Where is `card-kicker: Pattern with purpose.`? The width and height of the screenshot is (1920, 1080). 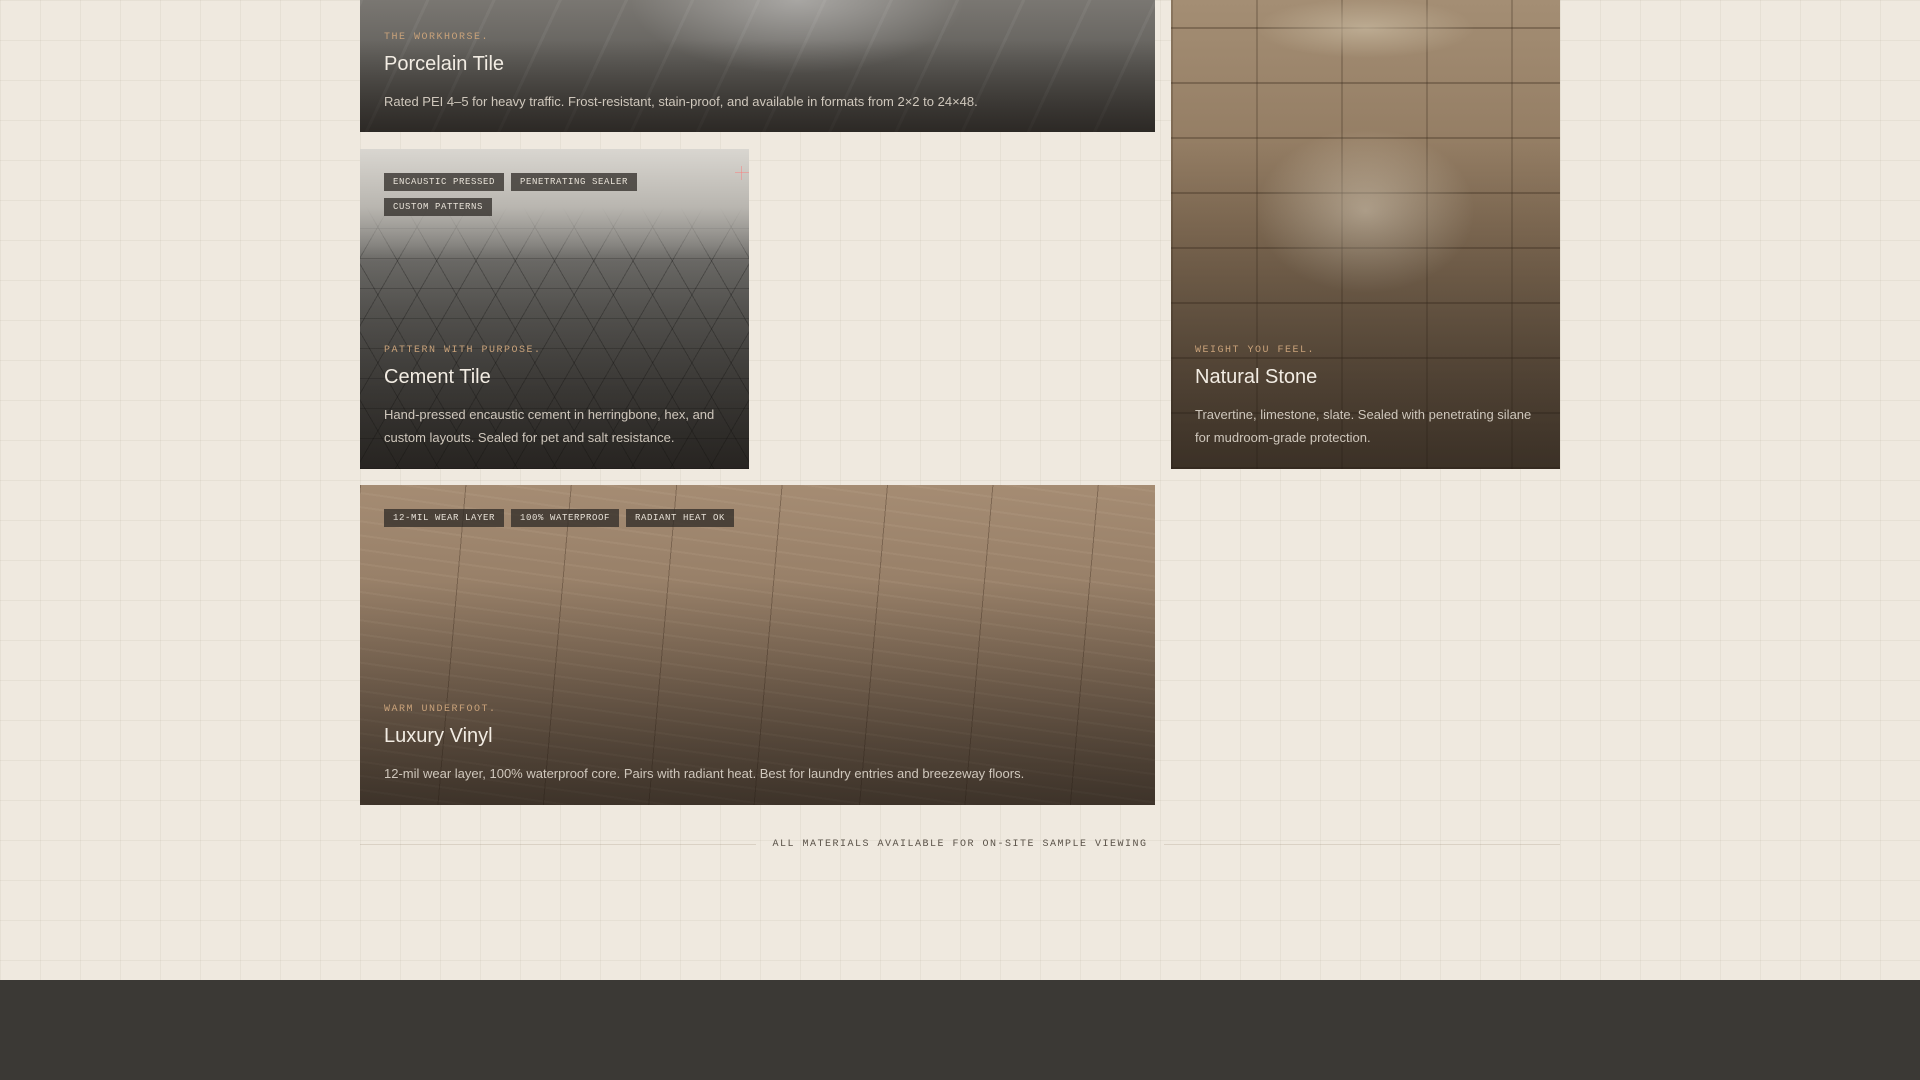
card-kicker: Pattern with purpose. is located at coordinates (463, 350).